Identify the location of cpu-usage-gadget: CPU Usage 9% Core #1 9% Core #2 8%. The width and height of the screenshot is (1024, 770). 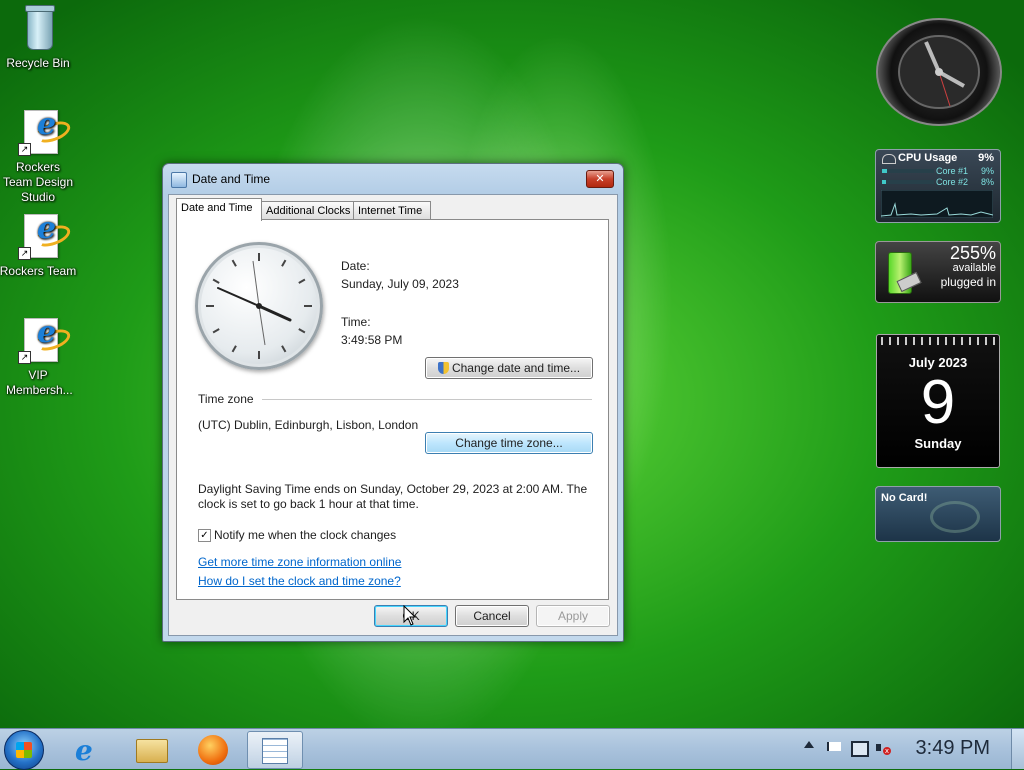
(938, 186).